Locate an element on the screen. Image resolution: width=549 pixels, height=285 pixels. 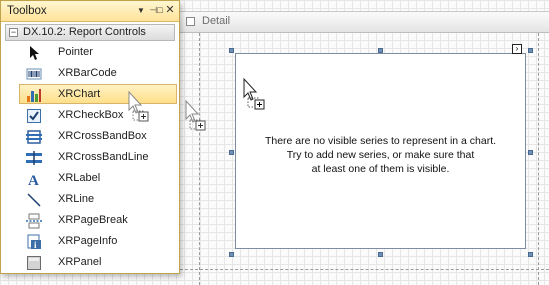
resize-handle-bottom-left is located at coordinates (231, 254).